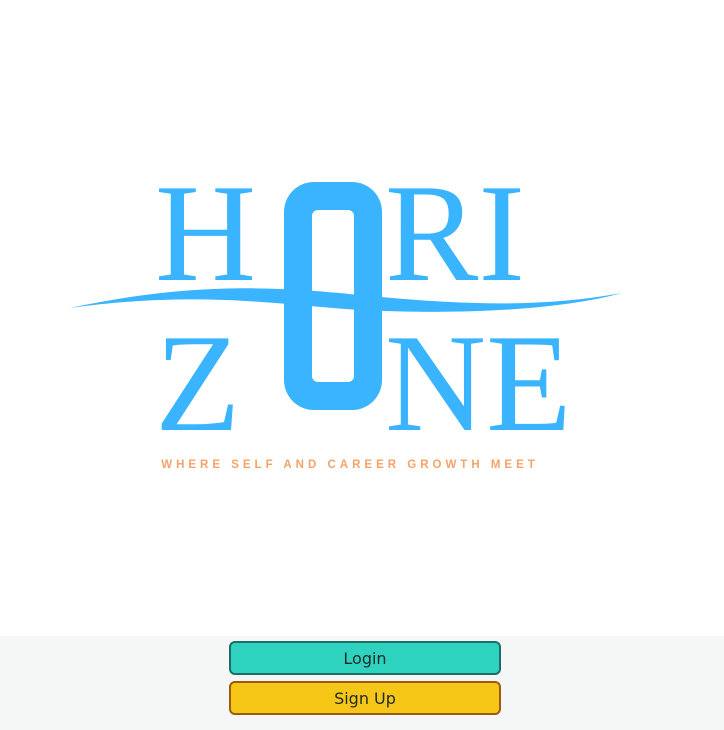  What do you see at coordinates (198, 383) in the screenshot?
I see `logo-letter-z: Z` at bounding box center [198, 383].